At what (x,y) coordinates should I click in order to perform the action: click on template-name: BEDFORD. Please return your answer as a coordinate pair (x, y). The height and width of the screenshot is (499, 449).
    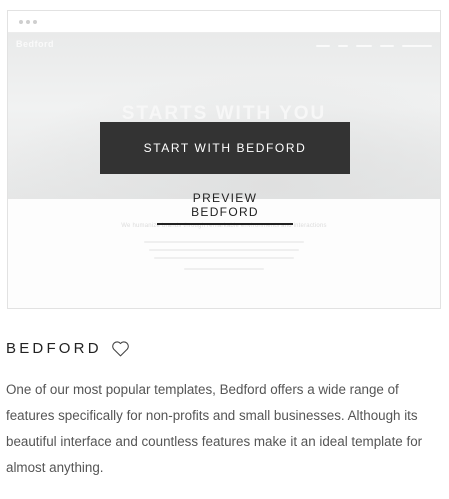
    Looking at the image, I should click on (54, 348).